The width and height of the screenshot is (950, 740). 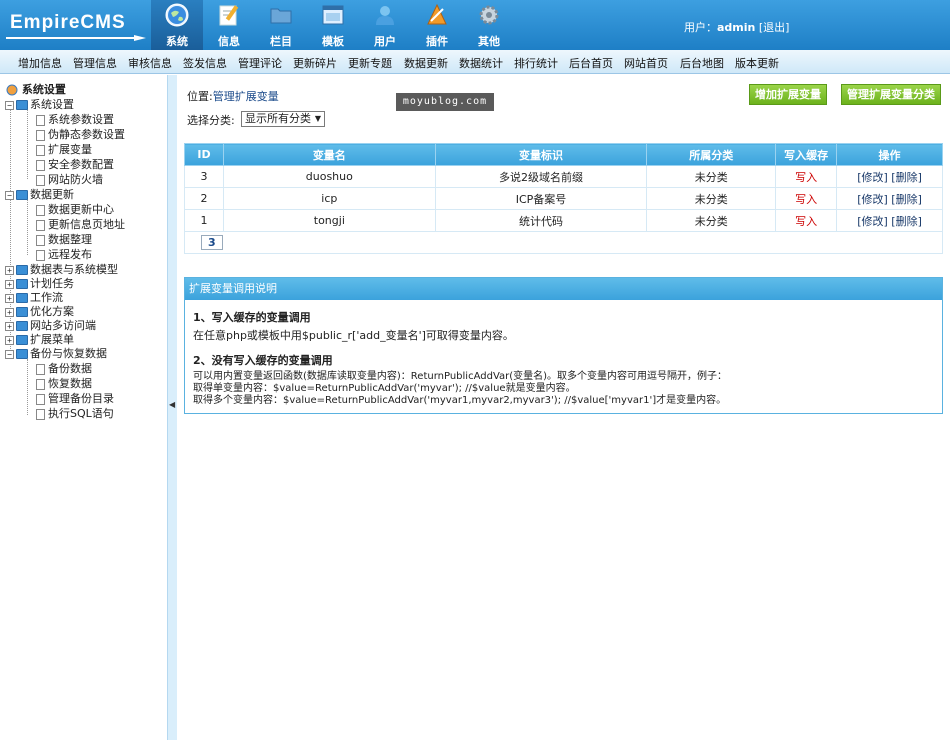 I want to click on nav-plugin: 插件, so click(x=437, y=25).